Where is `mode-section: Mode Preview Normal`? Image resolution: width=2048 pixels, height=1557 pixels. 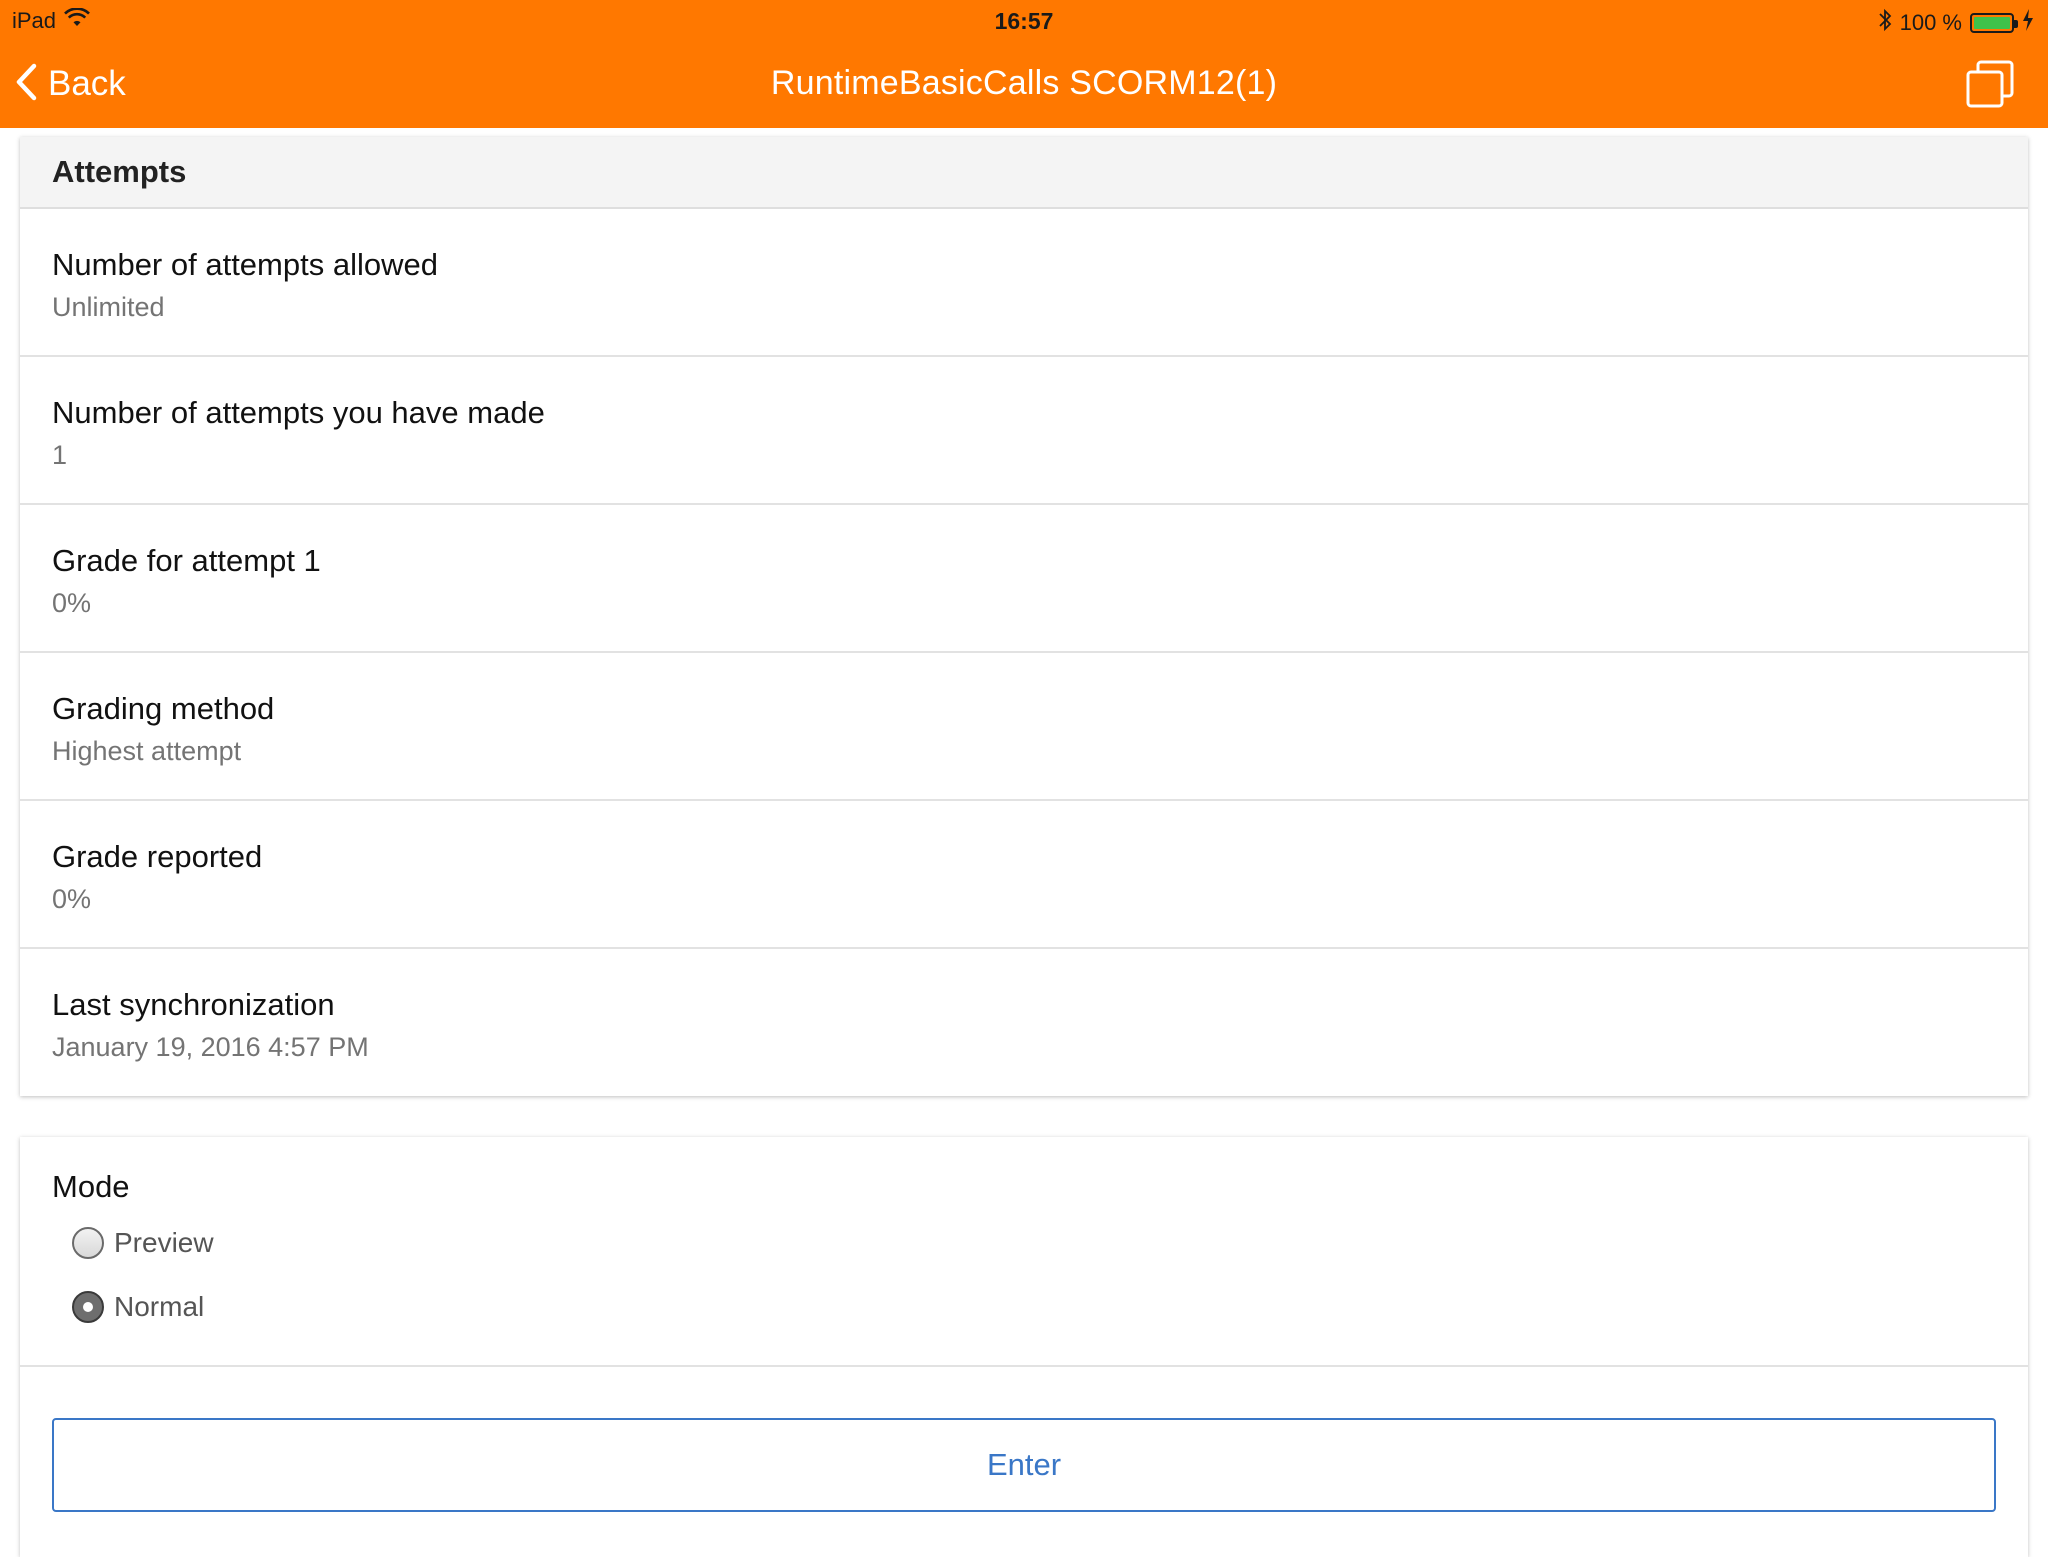 mode-section: Mode Preview Normal is located at coordinates (1024, 1252).